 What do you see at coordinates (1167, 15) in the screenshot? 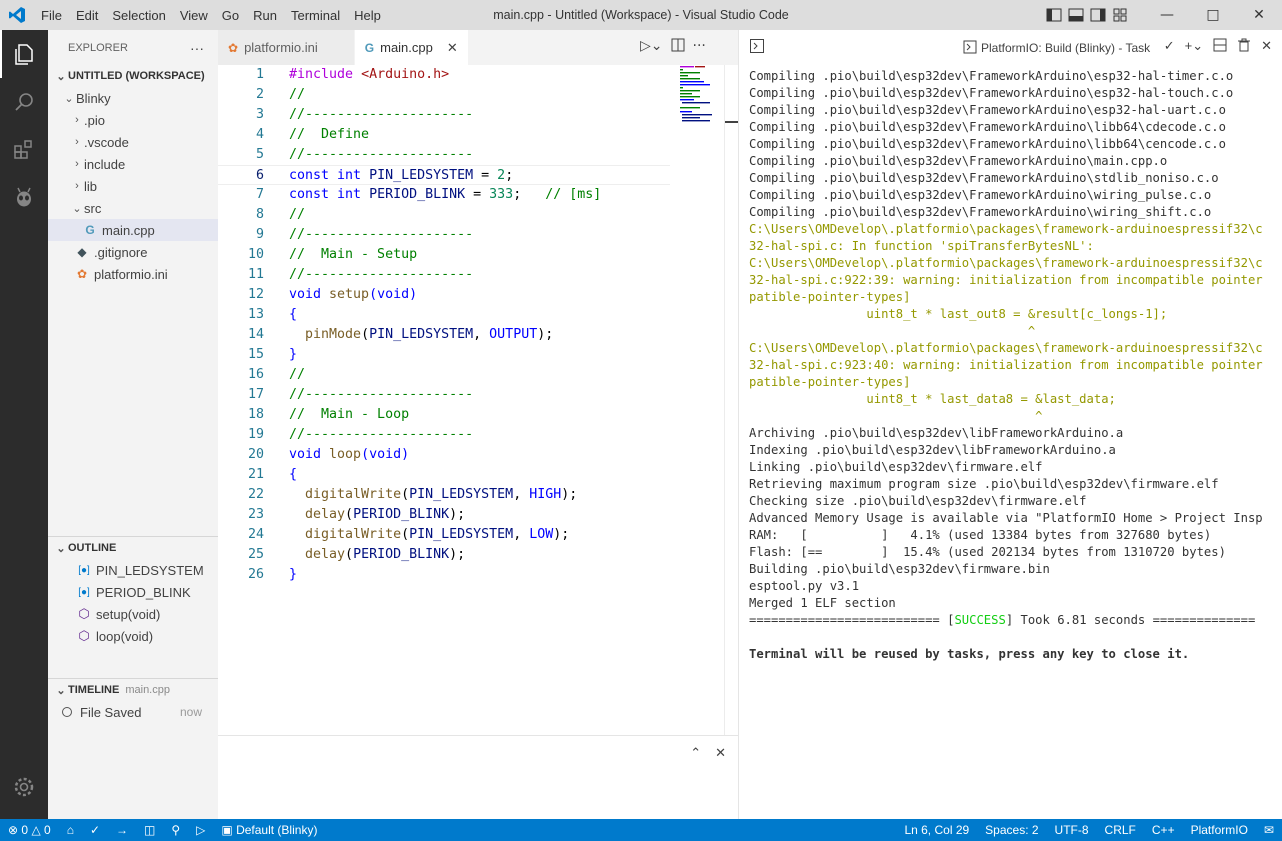
I see `minimize-icon: —` at bounding box center [1167, 15].